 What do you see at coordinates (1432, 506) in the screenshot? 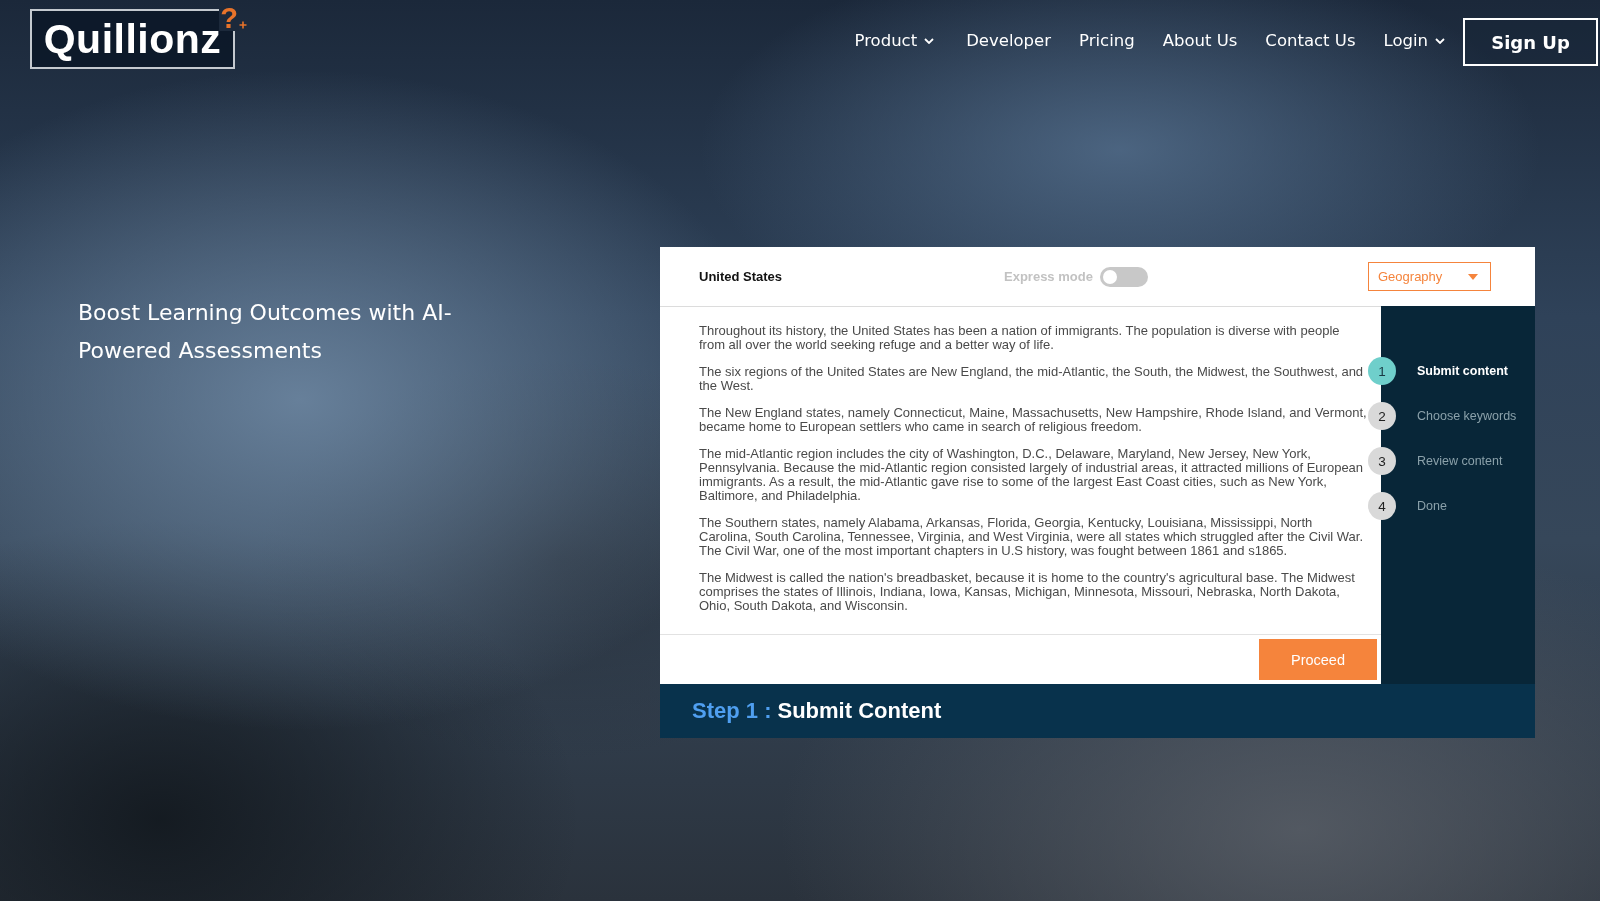
I see `step-label: Done` at bounding box center [1432, 506].